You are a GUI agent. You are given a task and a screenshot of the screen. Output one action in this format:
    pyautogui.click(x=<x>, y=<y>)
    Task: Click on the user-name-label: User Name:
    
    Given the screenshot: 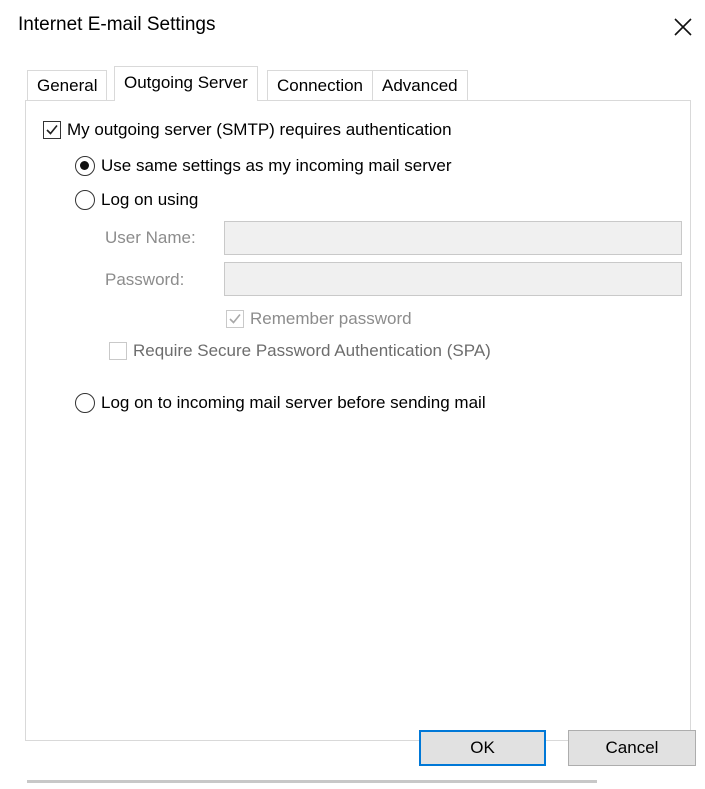 What is the action you would take?
    pyautogui.click(x=150, y=237)
    